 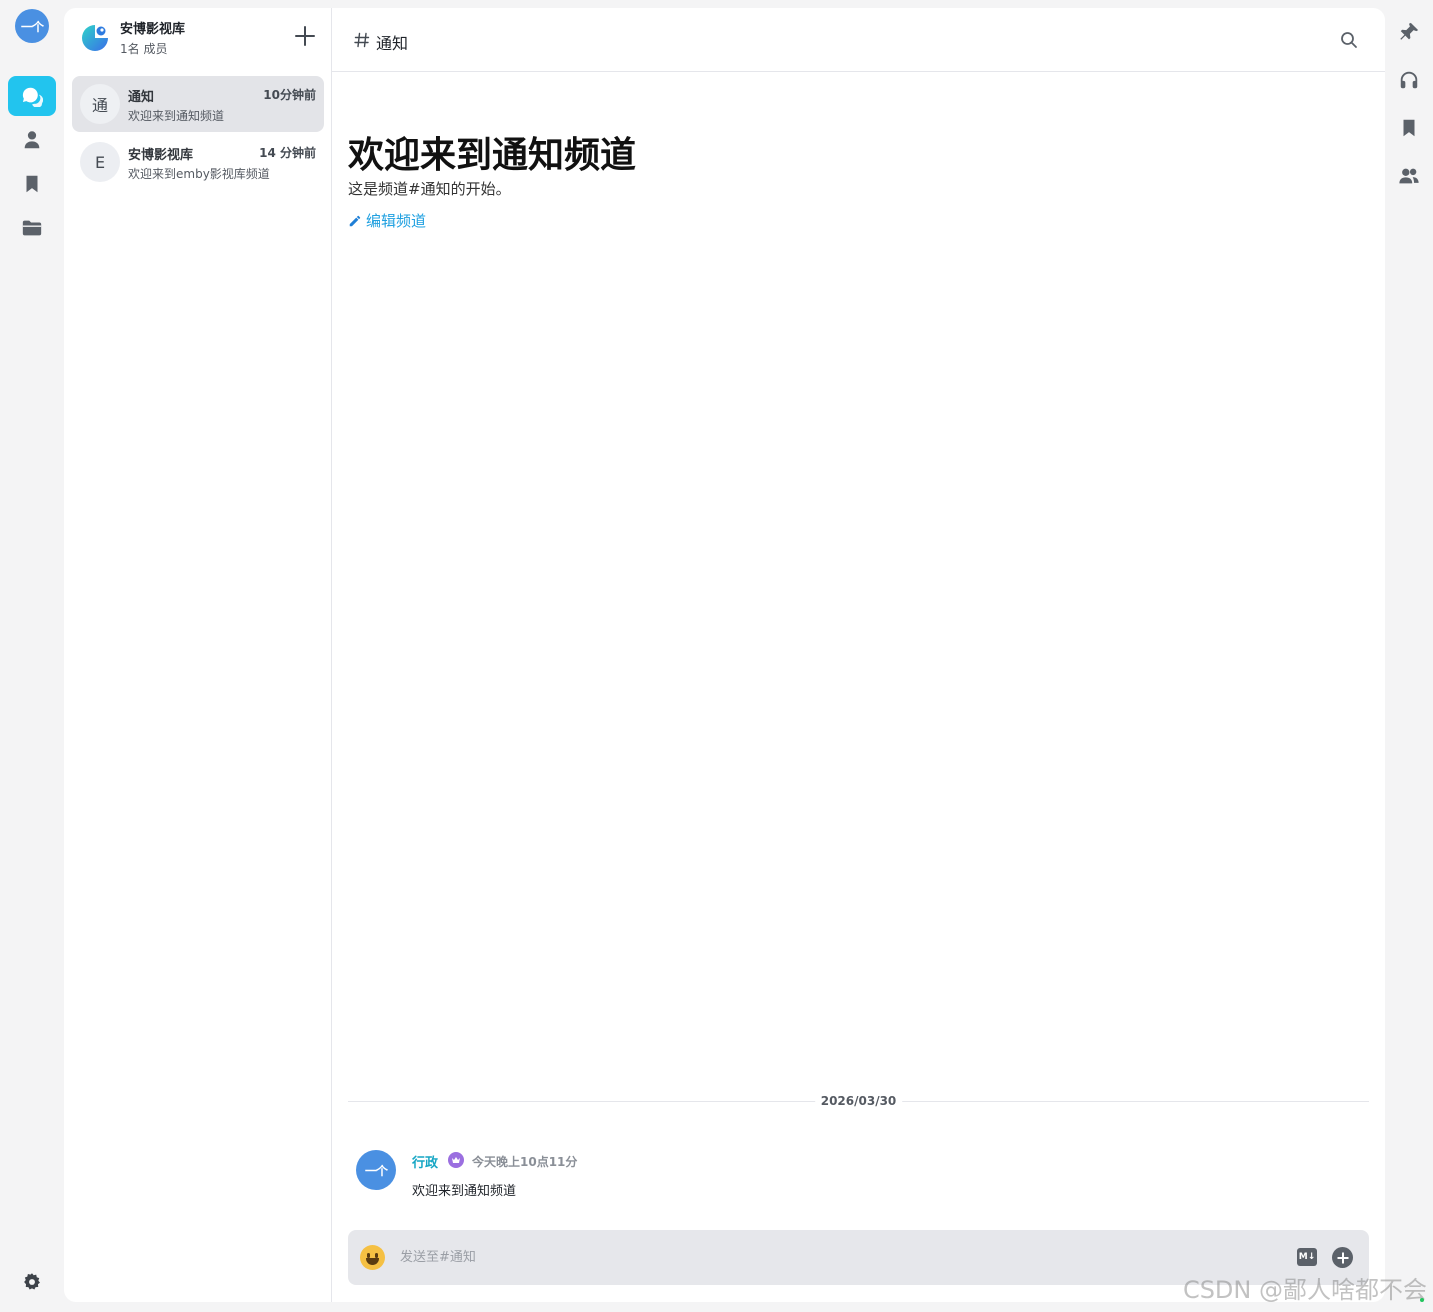 I want to click on message-time: 今天晚上10点11分, so click(x=525, y=1162).